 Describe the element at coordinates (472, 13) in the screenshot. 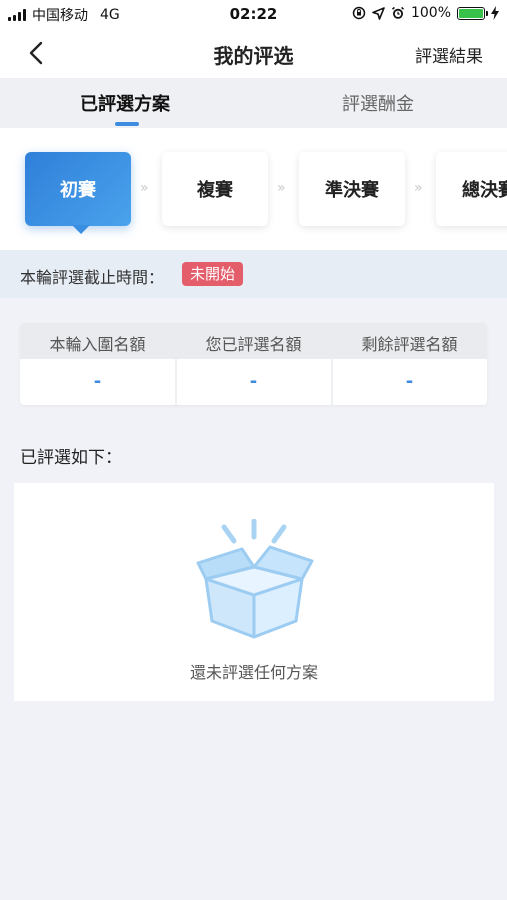

I see `battery-icon` at that location.